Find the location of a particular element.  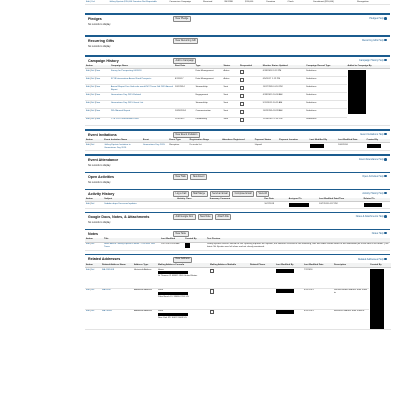

event-att-help-link: Event Attendance Help is located at coordinates (373, 160).